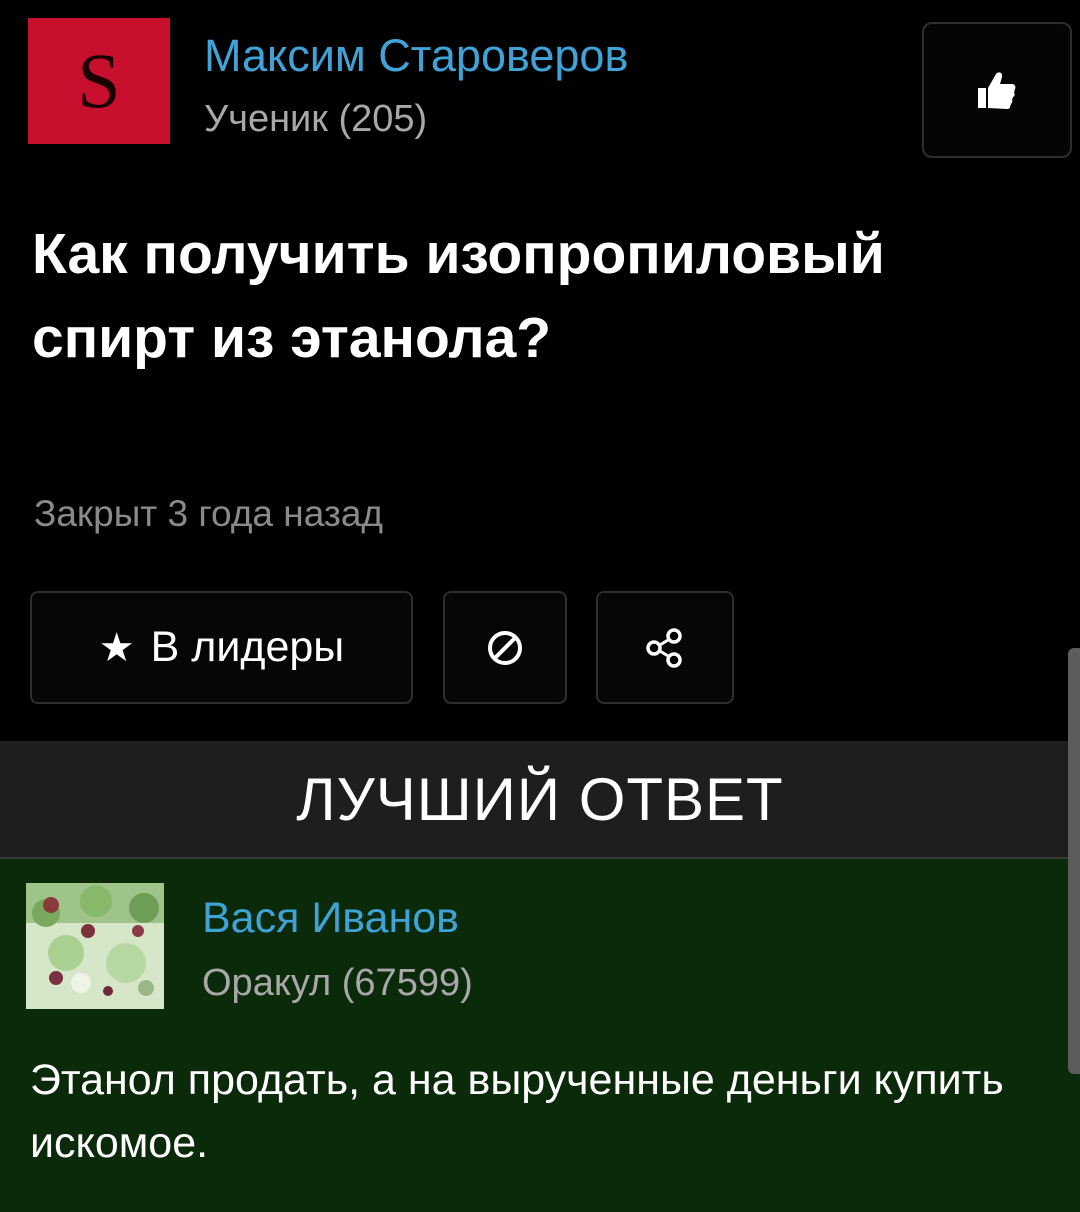 This screenshot has width=1080, height=1212. I want to click on block-button, so click(505, 647).